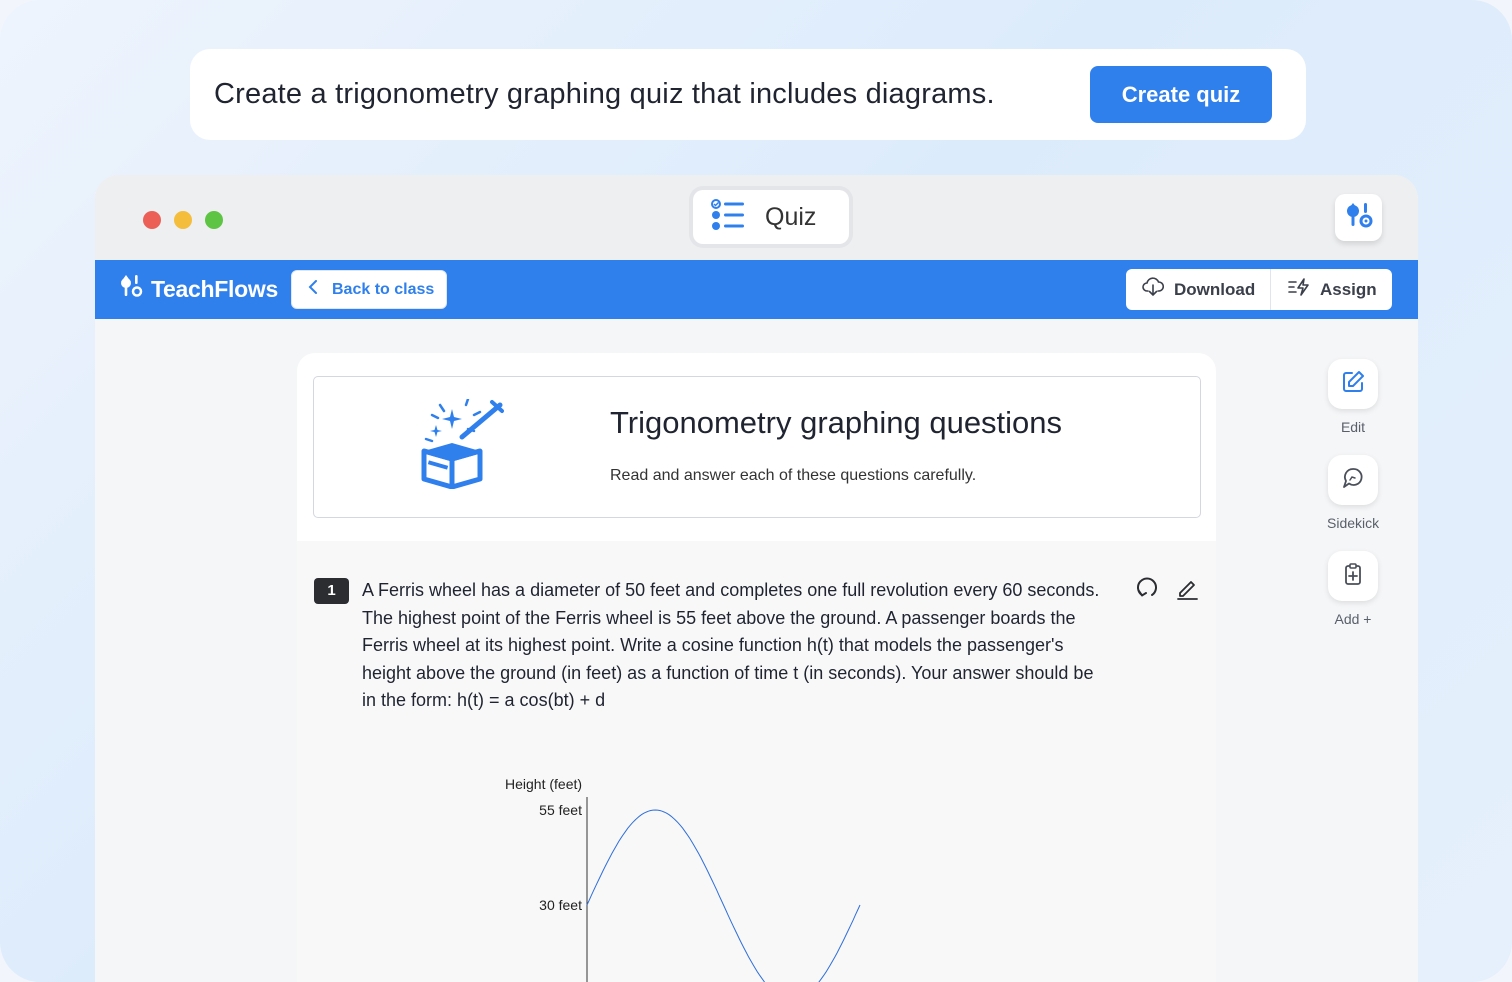 Image resolution: width=1512 pixels, height=982 pixels. I want to click on brand-logo: TeachFlows, so click(198, 289).